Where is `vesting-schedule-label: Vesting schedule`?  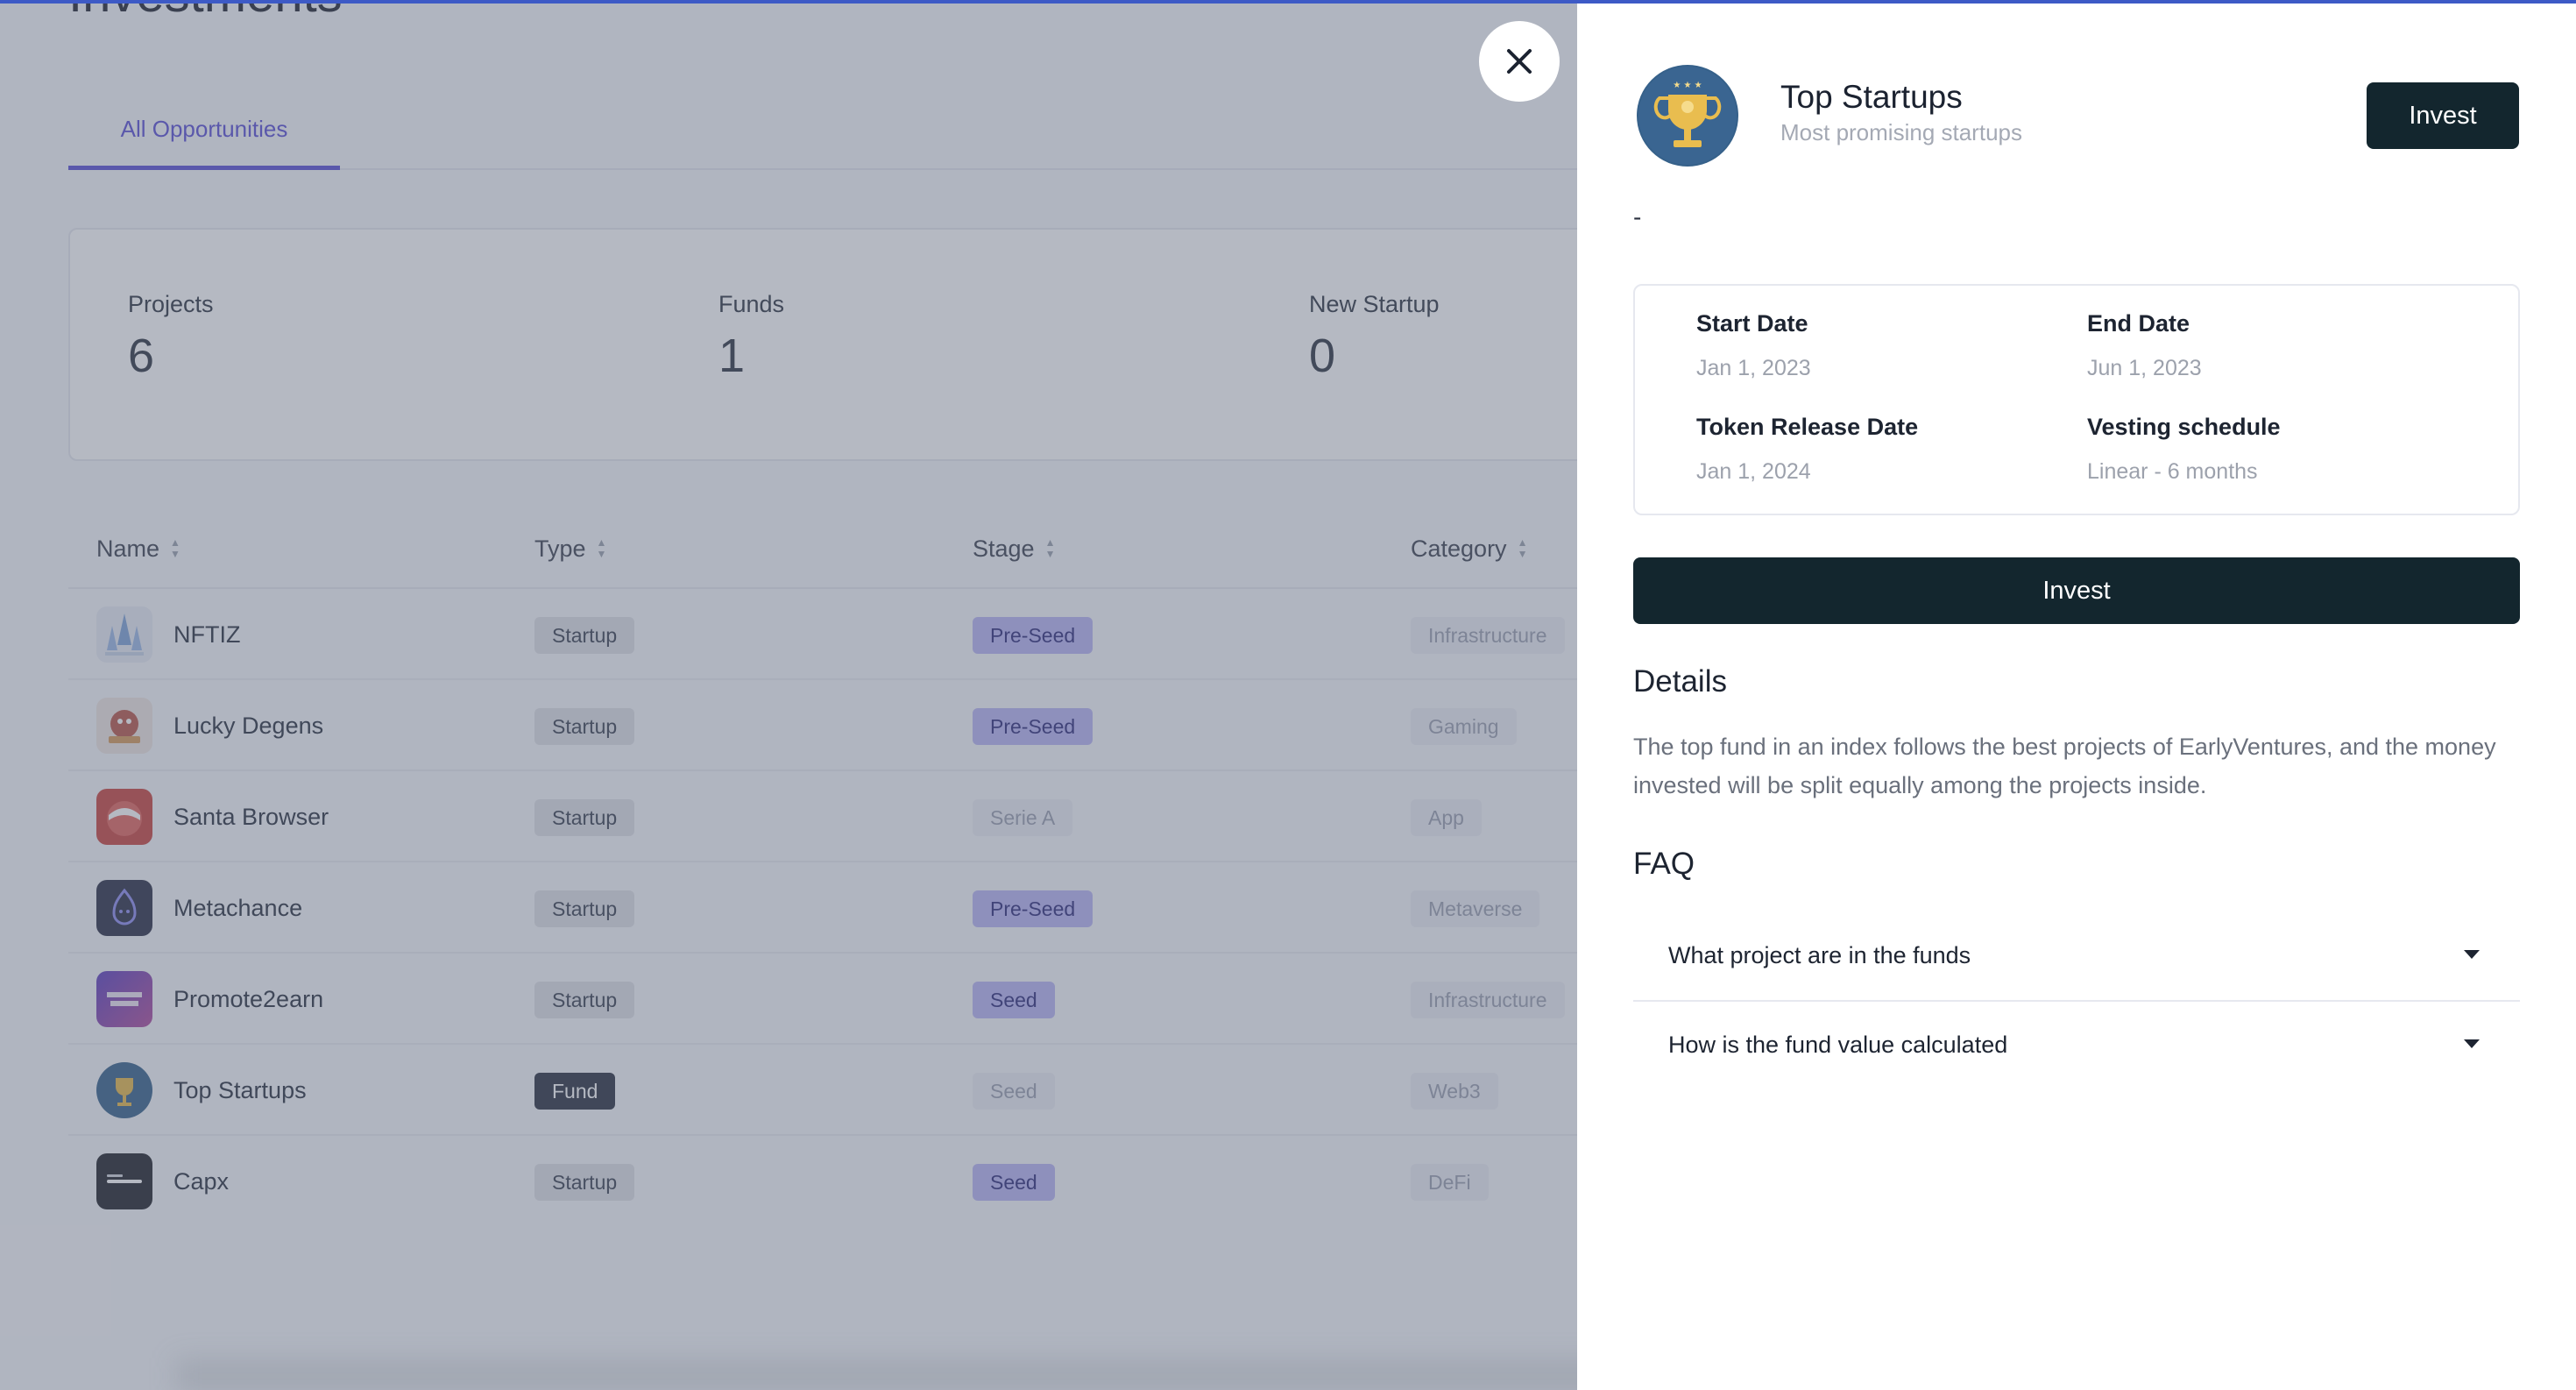 vesting-schedule-label: Vesting schedule is located at coordinates (2184, 427).